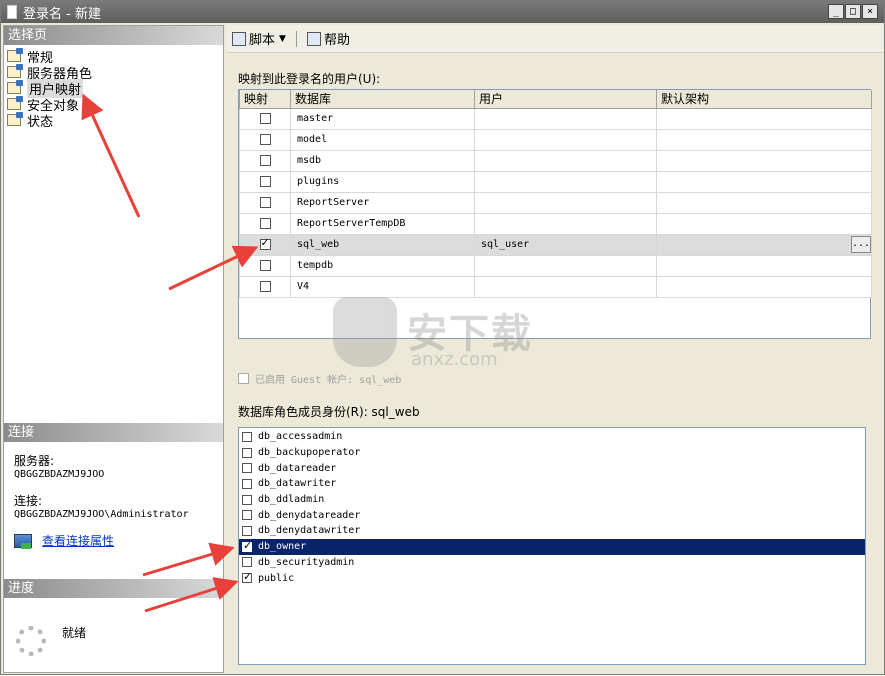 This screenshot has width=885, height=676. Describe the element at coordinates (552, 515) in the screenshot. I see `role-item: db_denydatareader` at that location.